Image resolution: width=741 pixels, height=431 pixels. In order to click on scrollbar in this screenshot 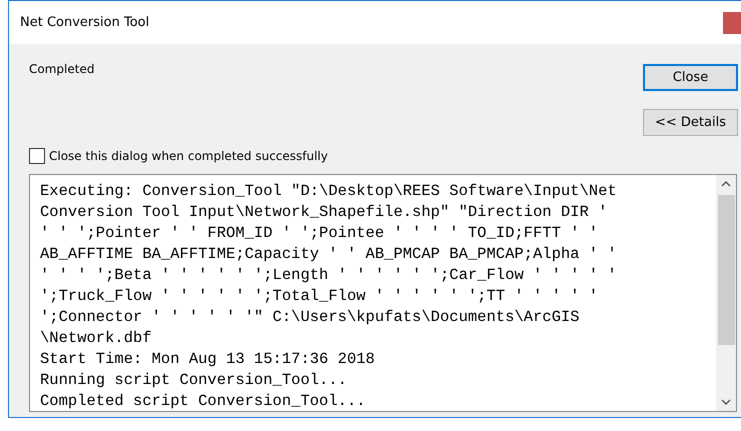, I will do `click(726, 293)`.